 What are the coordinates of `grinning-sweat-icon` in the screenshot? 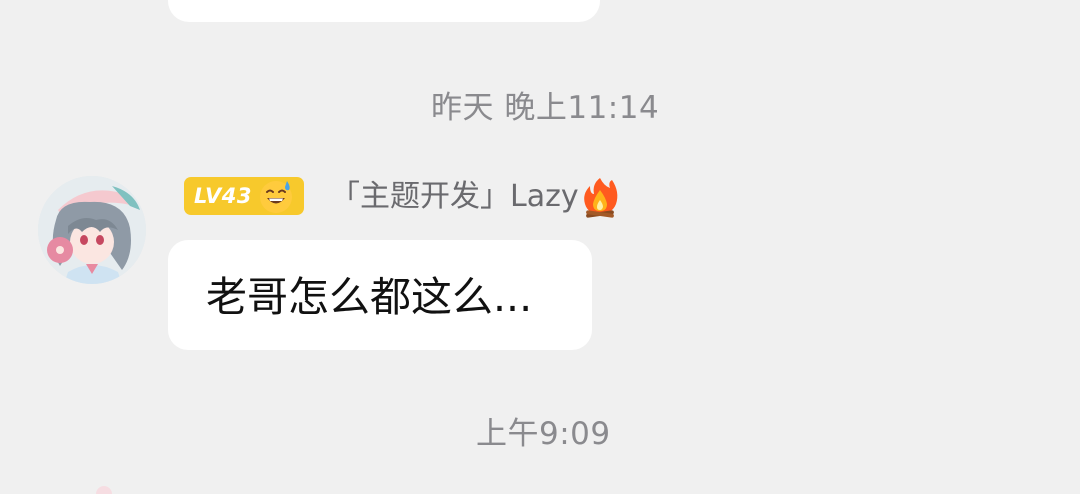 It's located at (275, 197).